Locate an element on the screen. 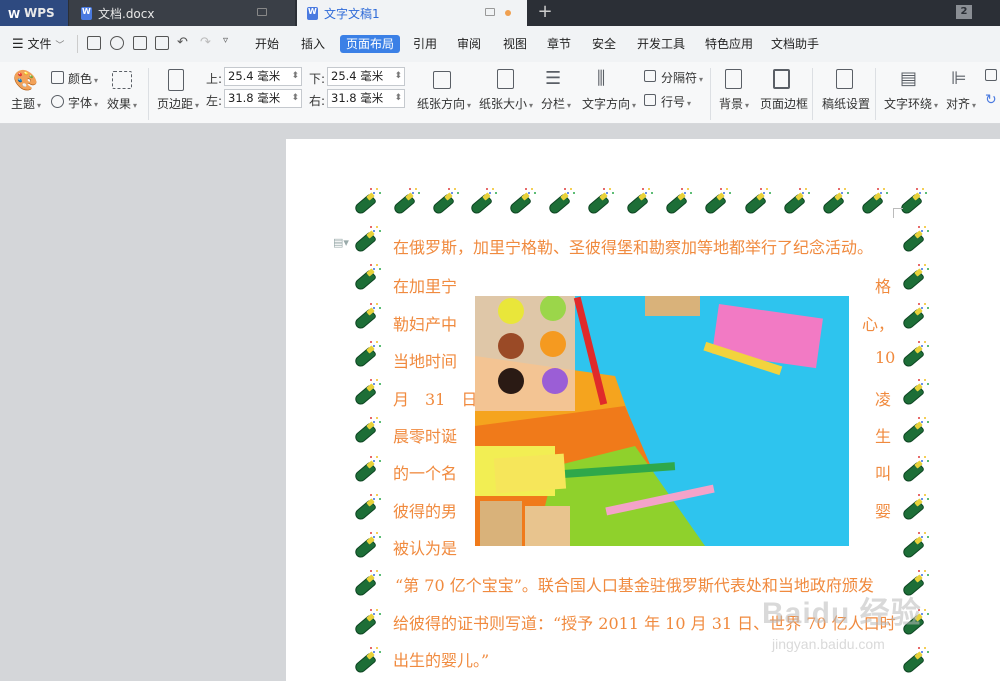 This screenshot has height=681, width=1000. manuscript-button: 稿纸设置 is located at coordinates (846, 103).